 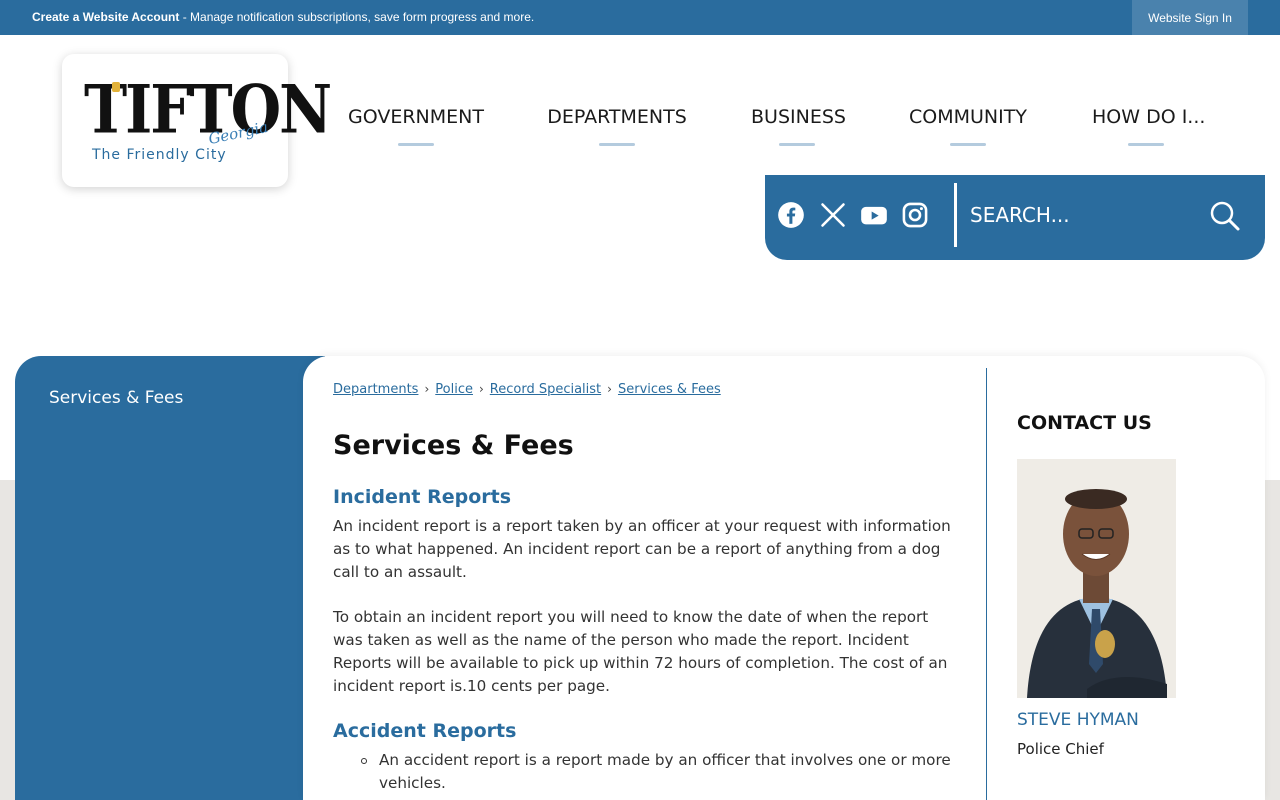 I want to click on website-sign-in-button: Website Sign In, so click(x=1190, y=17).